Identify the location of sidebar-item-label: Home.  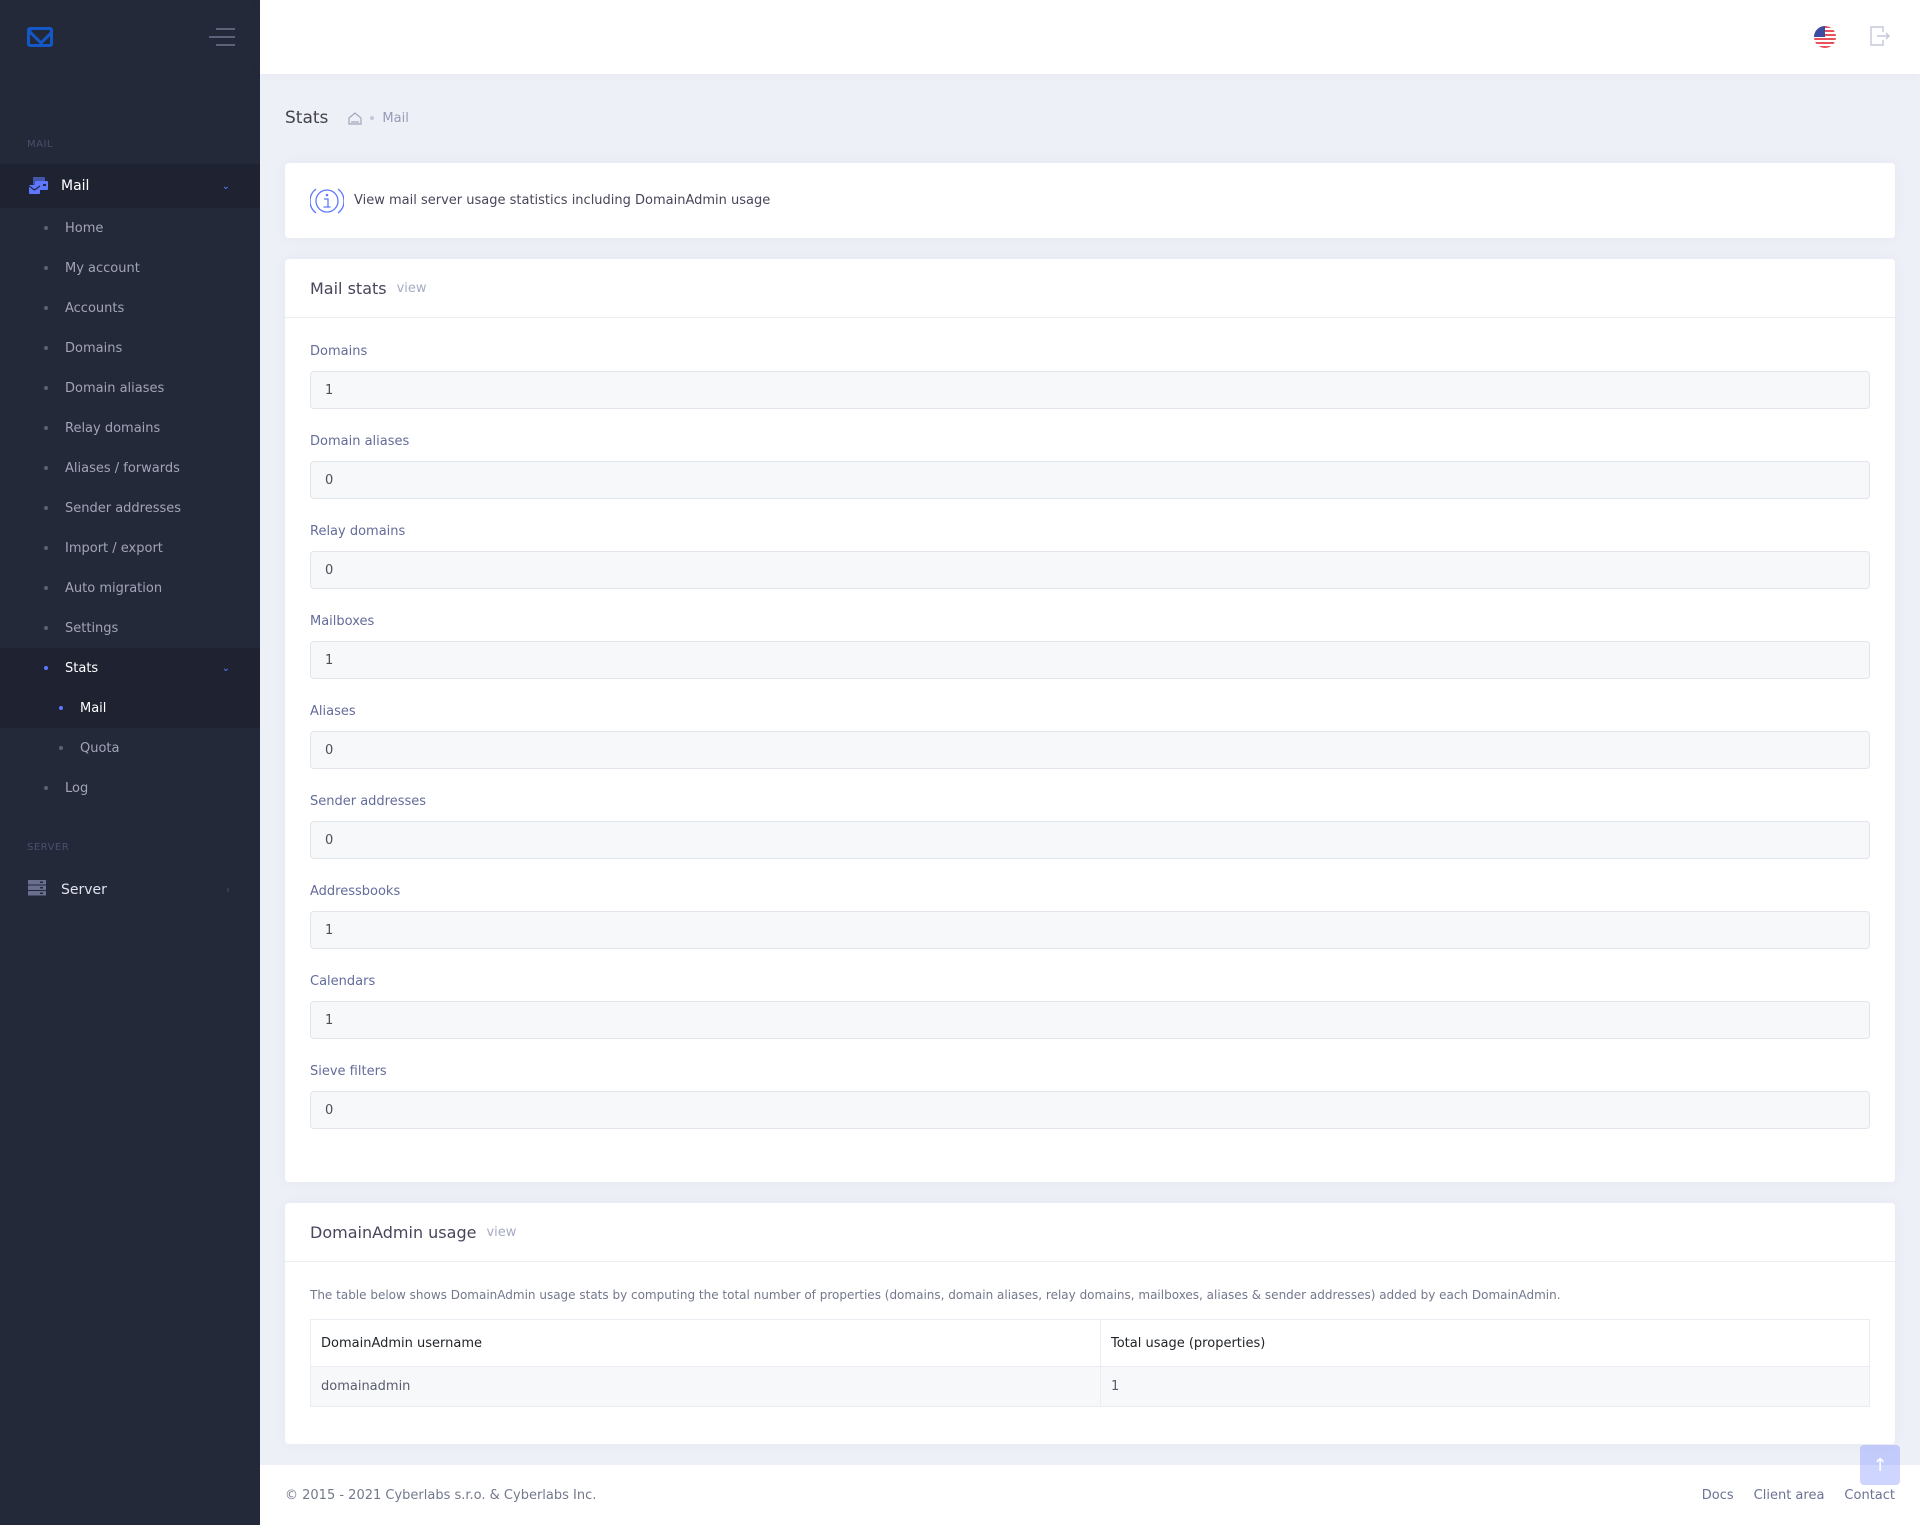
(84, 228).